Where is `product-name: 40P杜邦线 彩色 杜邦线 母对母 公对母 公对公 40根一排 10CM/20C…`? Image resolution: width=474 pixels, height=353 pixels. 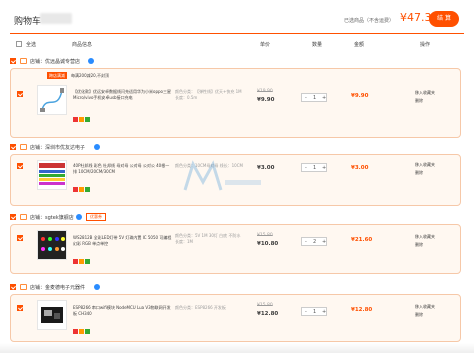 product-name: 40P杜邦线 彩色 杜邦线 母对母 公对母 公对公 40根一排 10CM/20C… is located at coordinates (123, 169).